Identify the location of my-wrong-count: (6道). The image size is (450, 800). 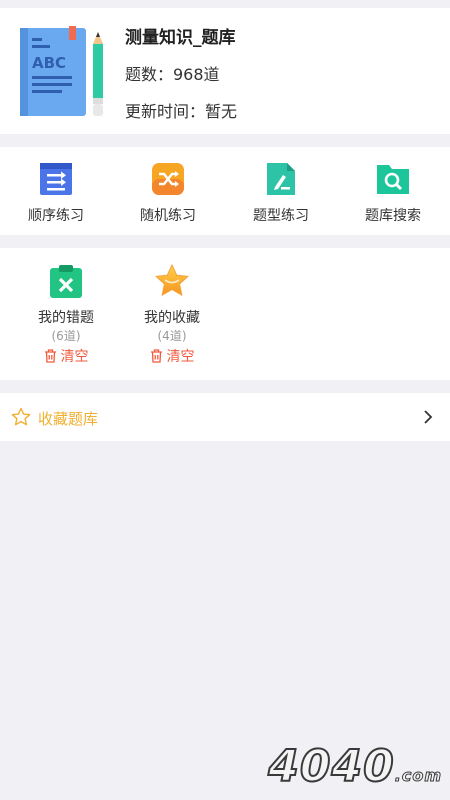
(66, 336).